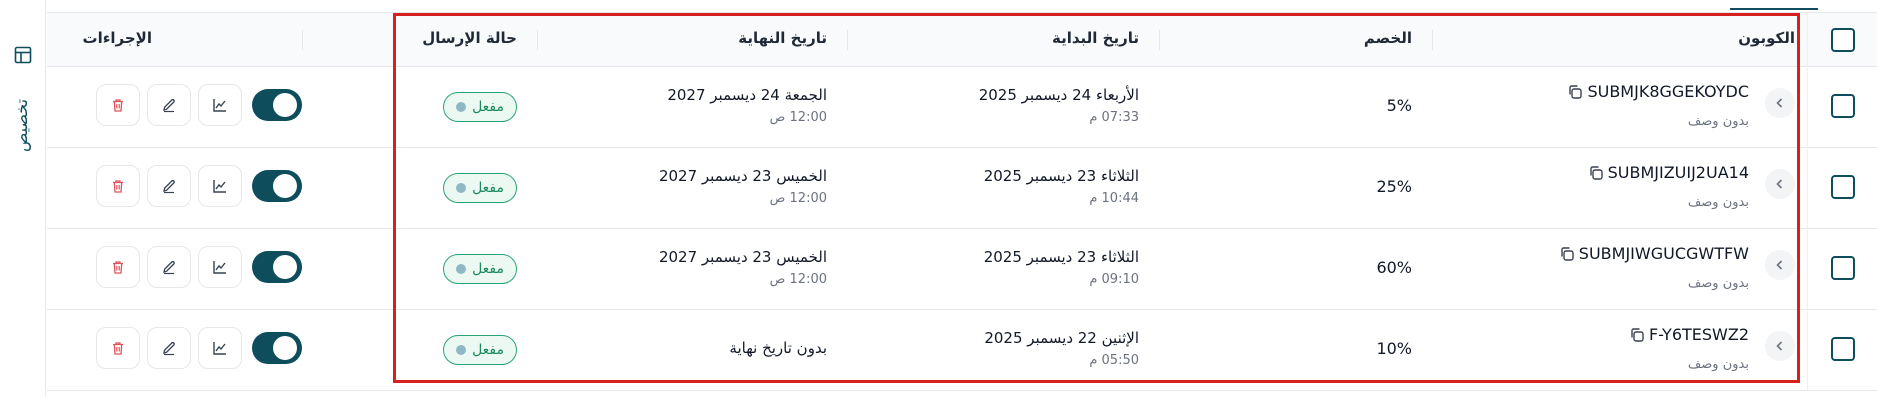 The height and width of the screenshot is (397, 1877). I want to click on header-coupon-cell: الكوبون, so click(1619, 39).